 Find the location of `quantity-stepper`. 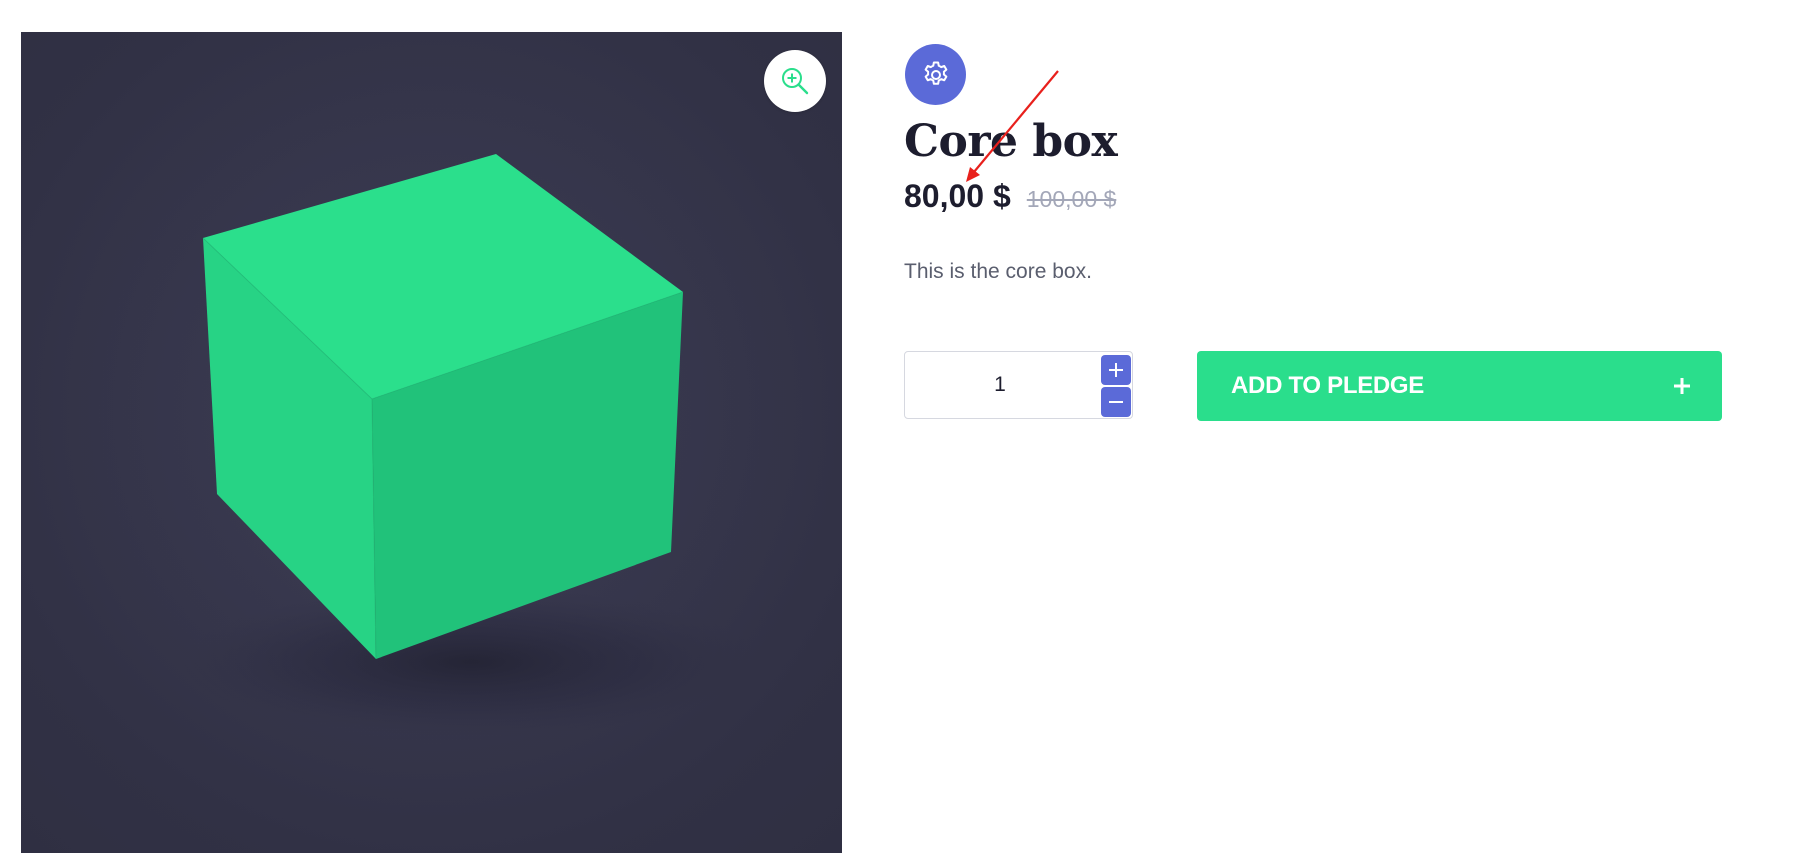

quantity-stepper is located at coordinates (1018, 385).